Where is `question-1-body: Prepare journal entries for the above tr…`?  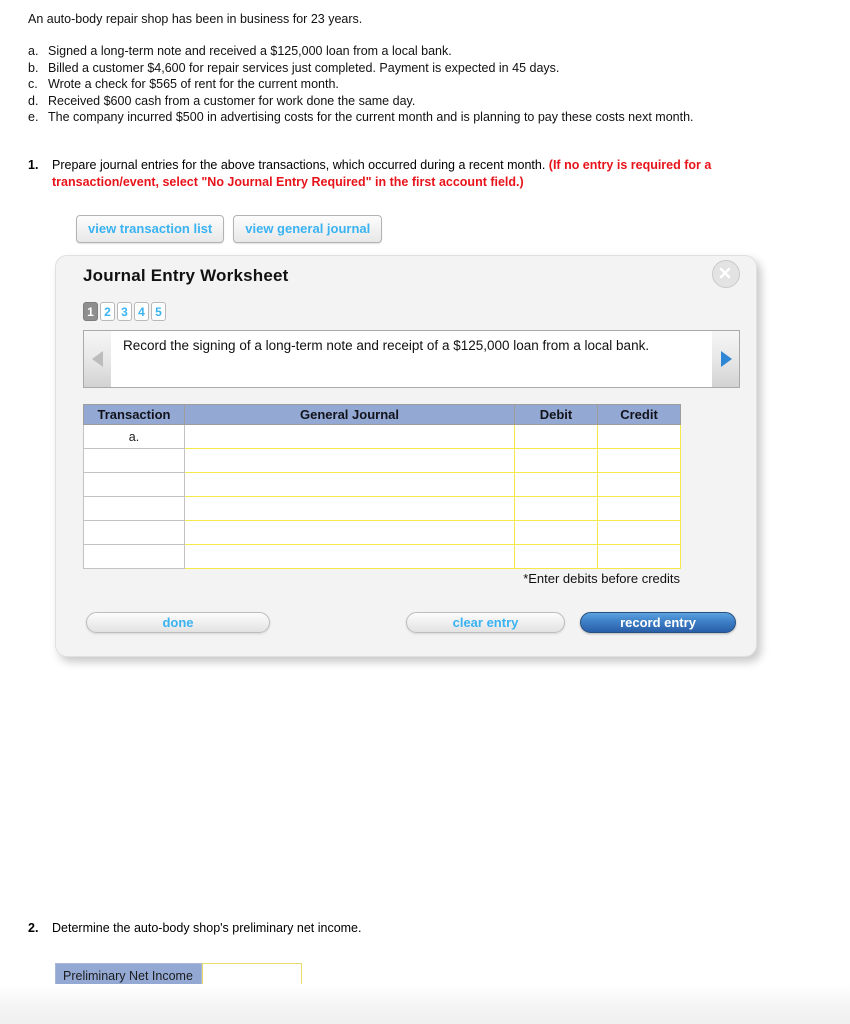
question-1-body: Prepare journal entries for the above tr… is located at coordinates (390, 174).